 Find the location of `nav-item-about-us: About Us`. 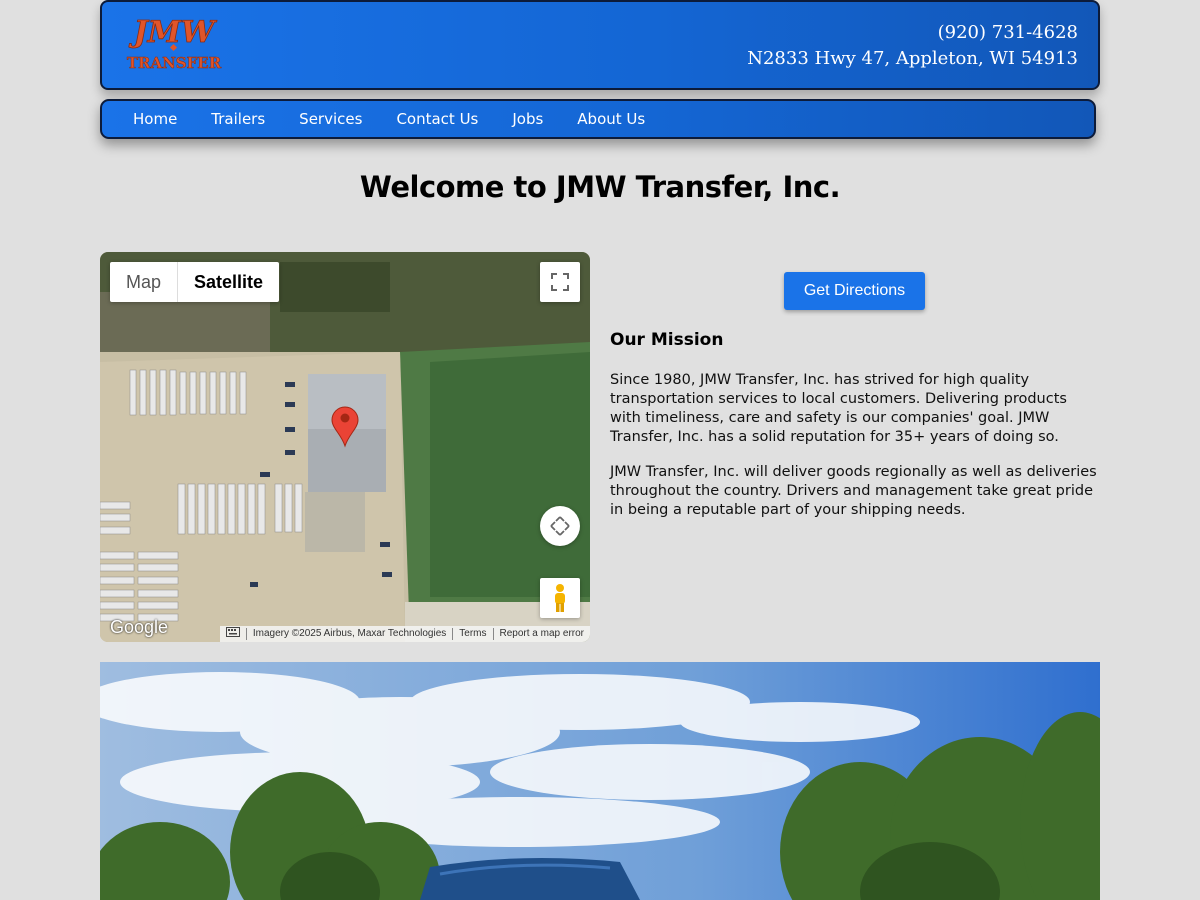

nav-item-about-us: About Us is located at coordinates (611, 119).